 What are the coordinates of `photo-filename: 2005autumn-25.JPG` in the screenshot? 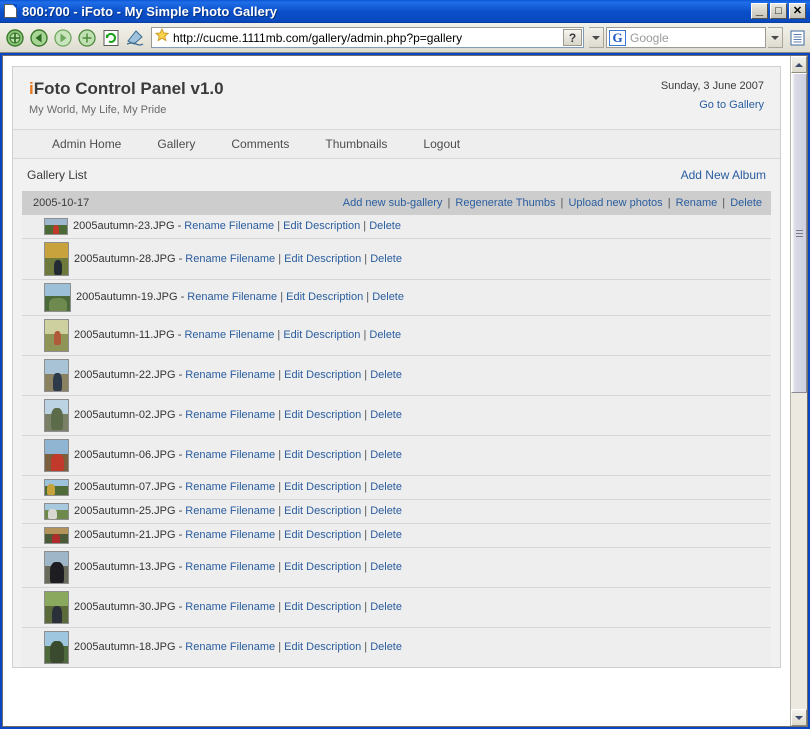 It's located at (125, 511).